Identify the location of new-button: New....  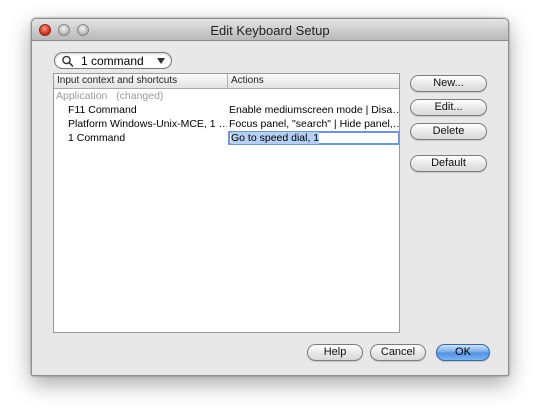
(448, 83).